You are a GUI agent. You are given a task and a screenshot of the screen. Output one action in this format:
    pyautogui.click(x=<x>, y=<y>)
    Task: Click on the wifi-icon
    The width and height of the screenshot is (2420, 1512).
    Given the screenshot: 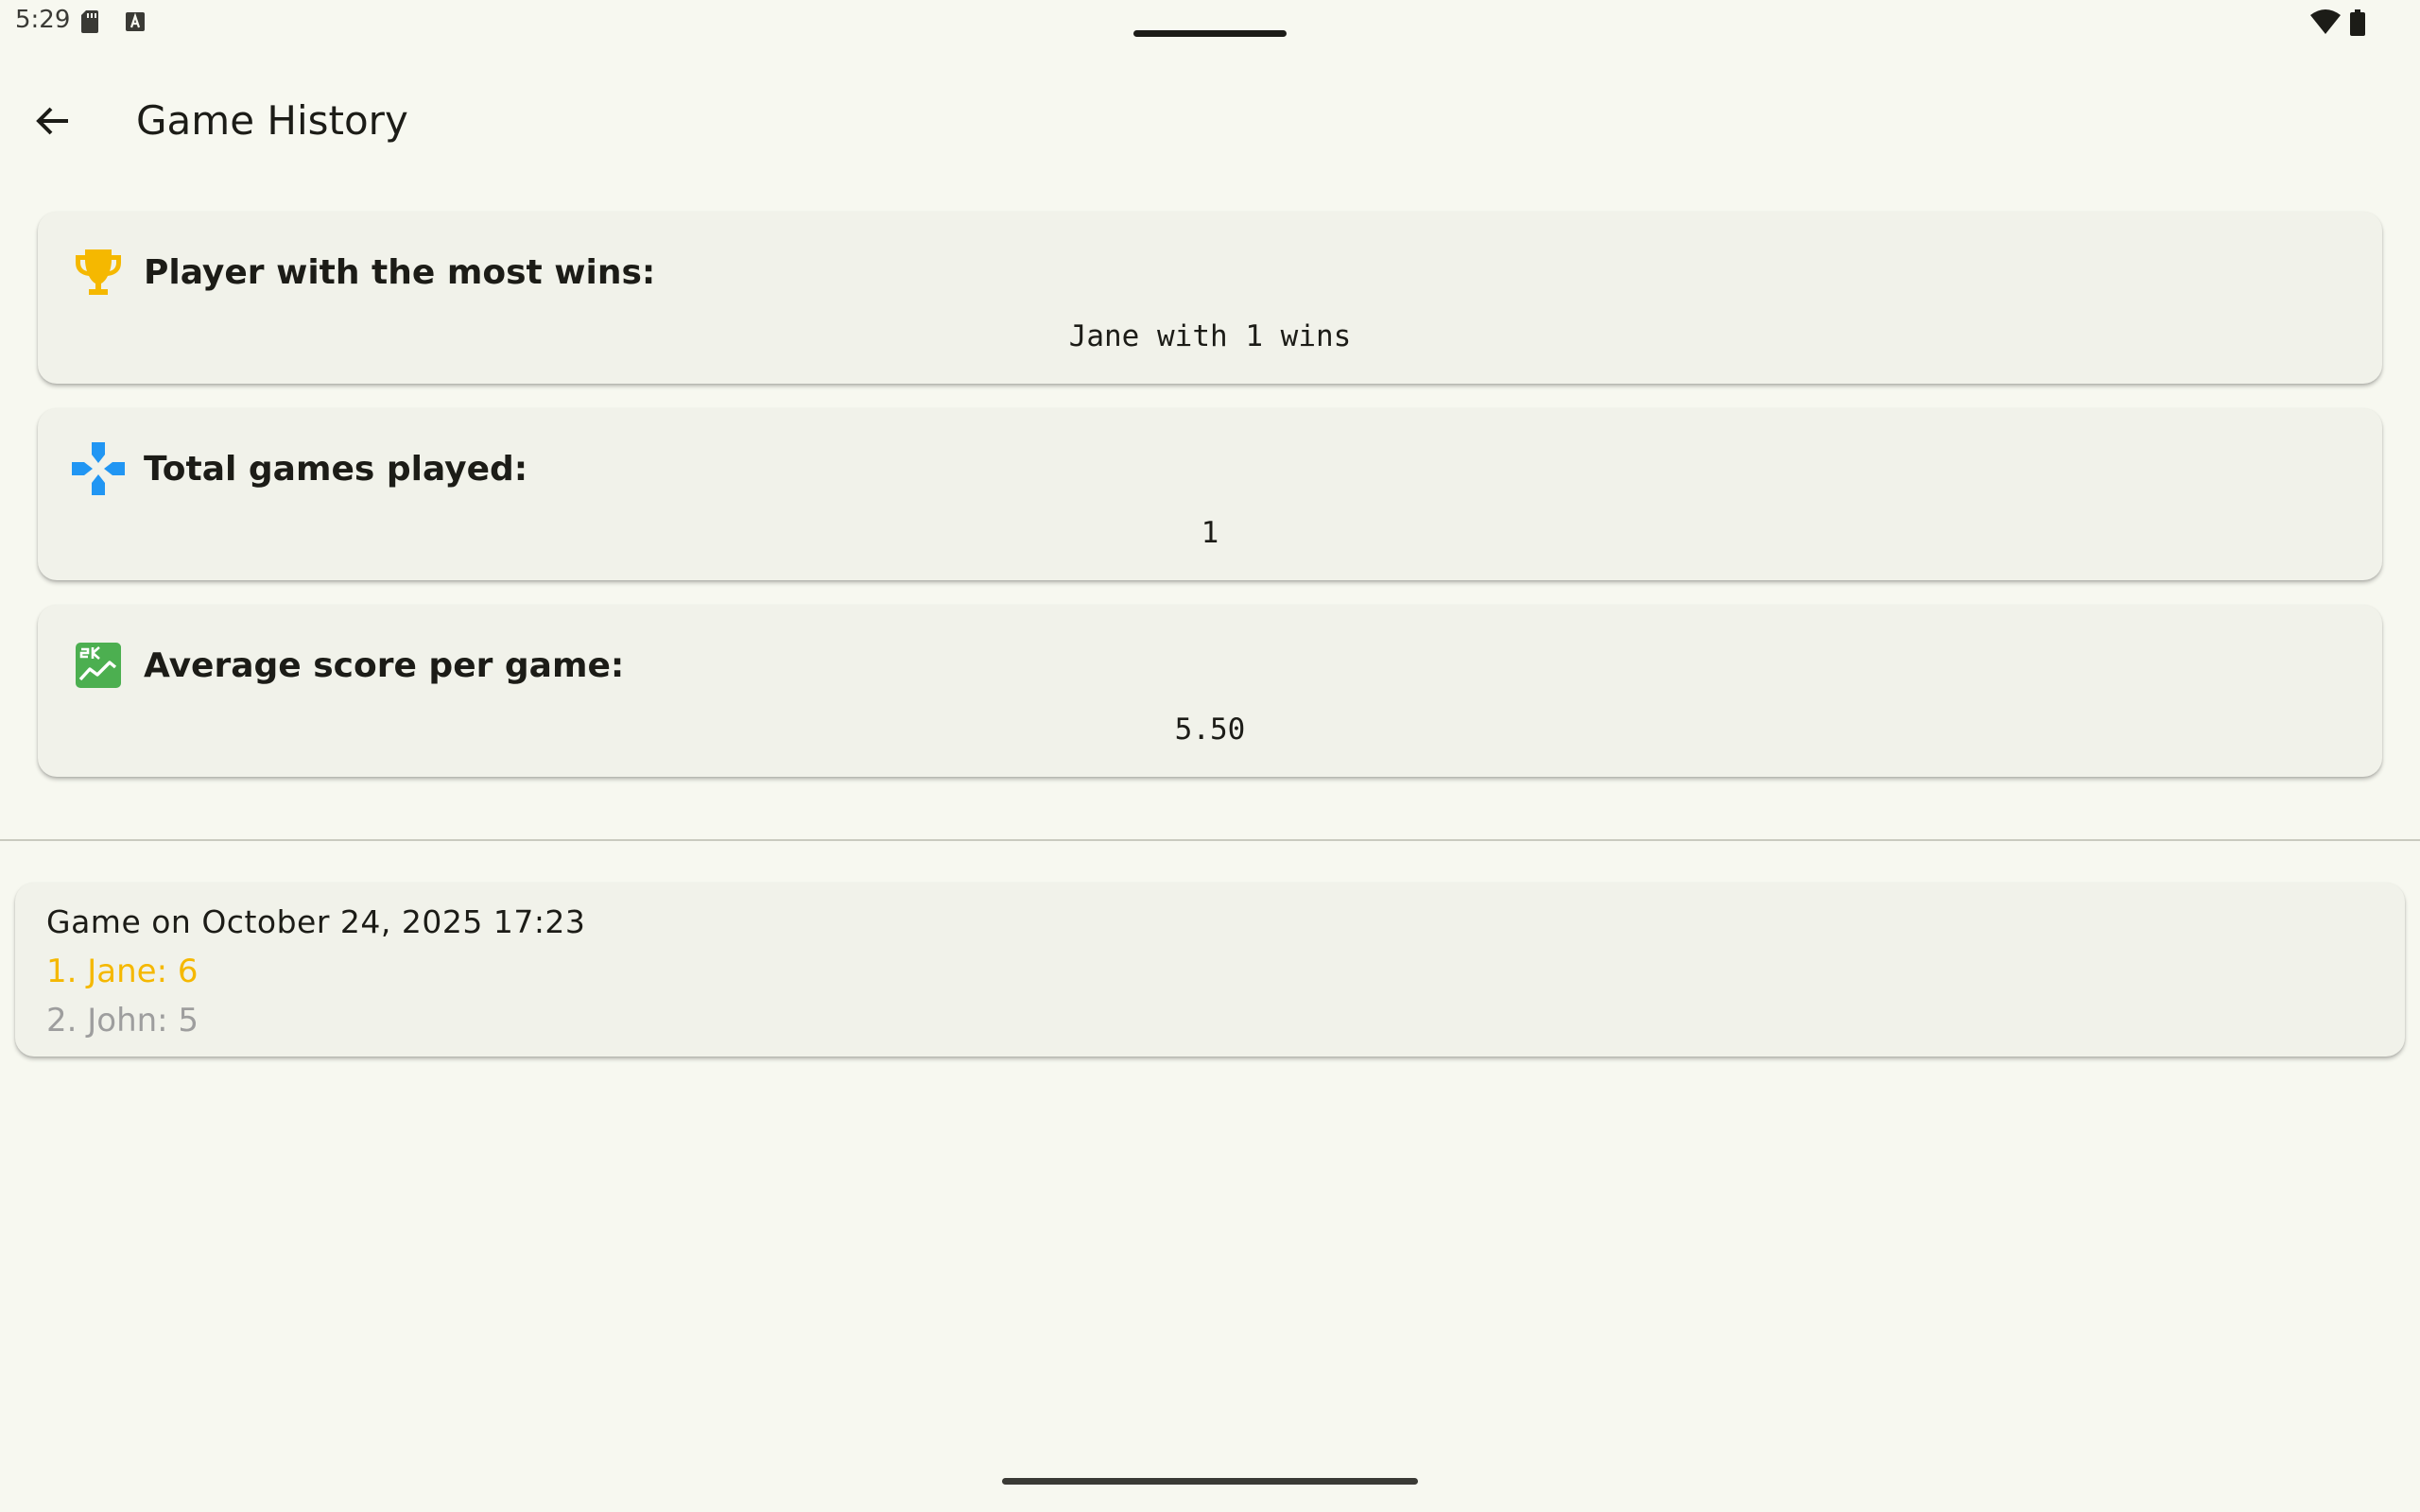 What is the action you would take?
    pyautogui.click(x=2325, y=21)
    